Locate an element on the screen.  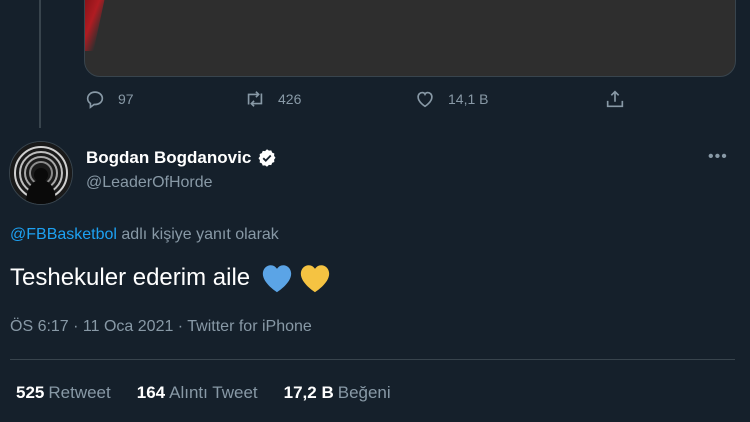
retweet-button: 426 is located at coordinates (272, 99).